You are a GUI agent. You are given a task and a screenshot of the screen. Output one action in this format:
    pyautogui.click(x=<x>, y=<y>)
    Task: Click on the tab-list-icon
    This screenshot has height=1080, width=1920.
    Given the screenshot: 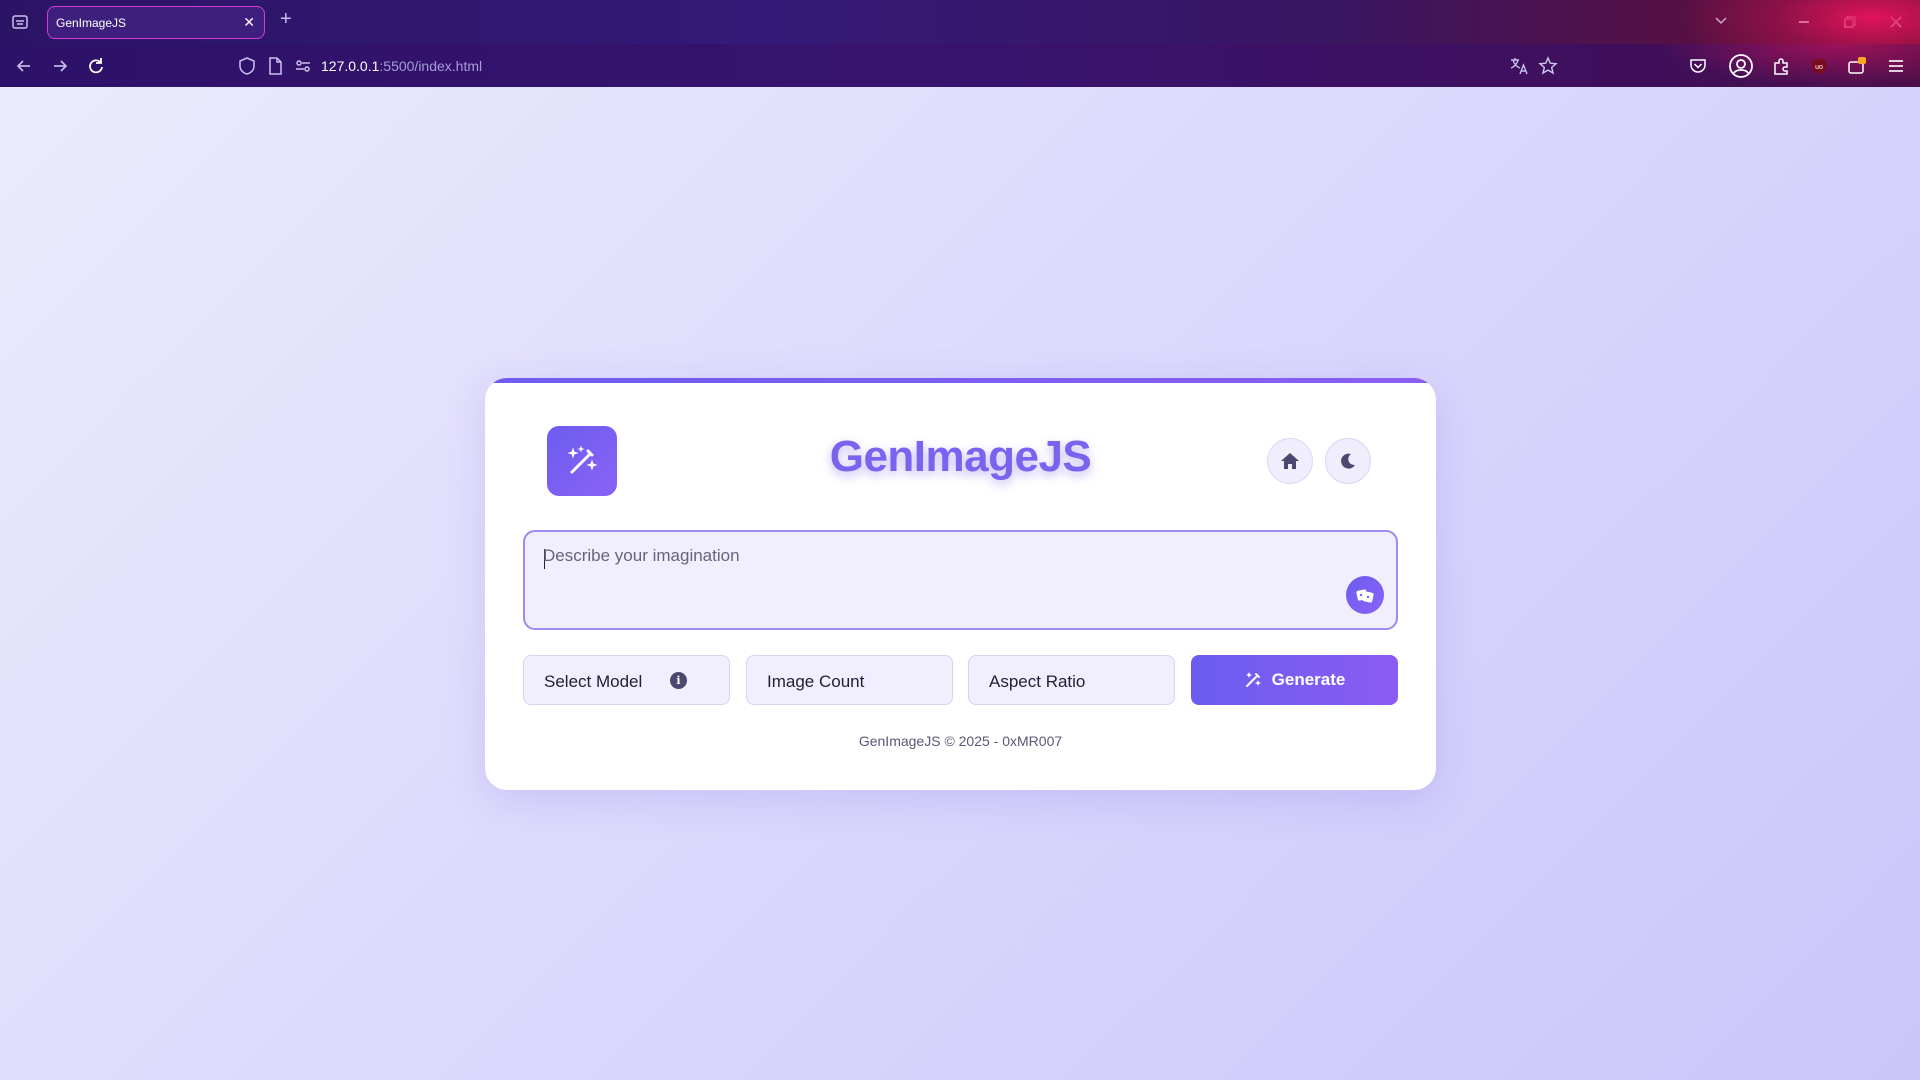 What is the action you would take?
    pyautogui.click(x=20, y=22)
    